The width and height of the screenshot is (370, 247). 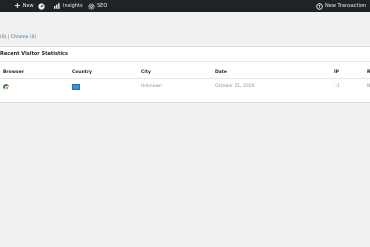 I want to click on seo-menu: SEO, so click(x=97, y=6).